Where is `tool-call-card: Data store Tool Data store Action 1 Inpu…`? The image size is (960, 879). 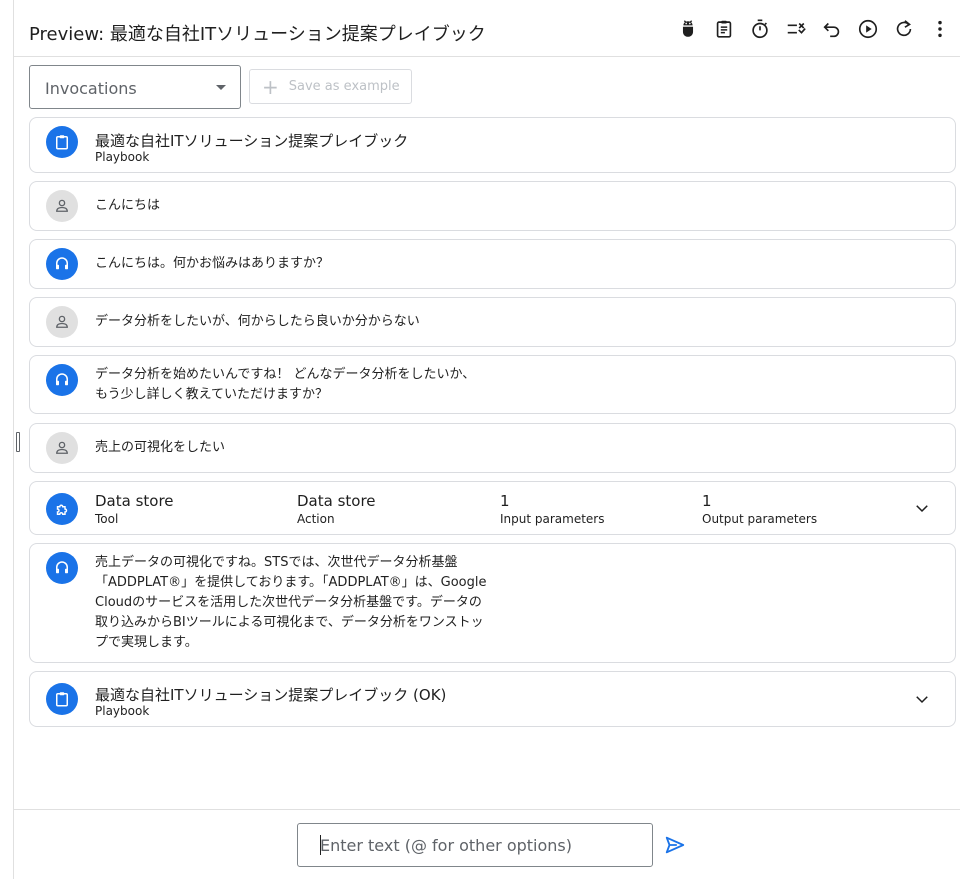 tool-call-card: Data store Tool Data store Action 1 Inpu… is located at coordinates (492, 508).